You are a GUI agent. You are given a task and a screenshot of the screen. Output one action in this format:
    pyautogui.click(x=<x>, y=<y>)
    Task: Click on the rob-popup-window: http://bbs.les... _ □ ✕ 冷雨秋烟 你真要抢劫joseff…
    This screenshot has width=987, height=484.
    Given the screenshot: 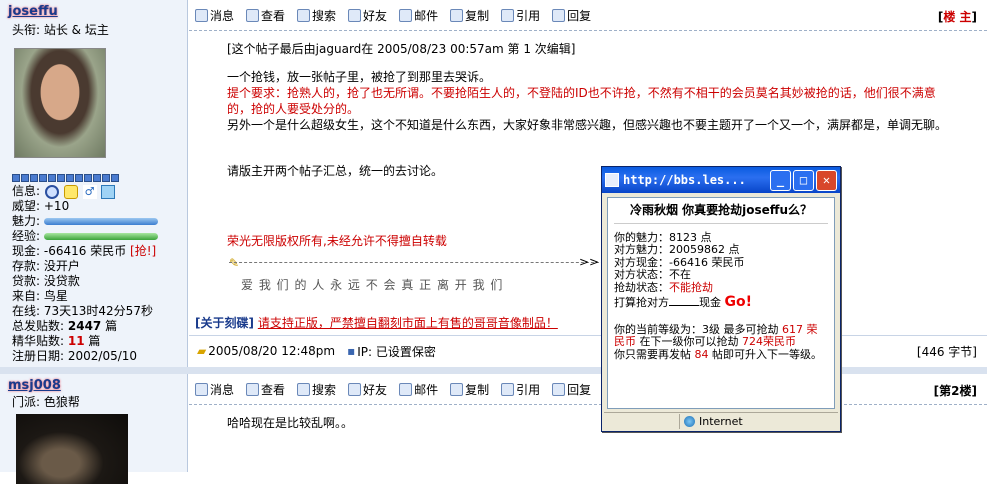 What is the action you would take?
    pyautogui.click(x=721, y=299)
    